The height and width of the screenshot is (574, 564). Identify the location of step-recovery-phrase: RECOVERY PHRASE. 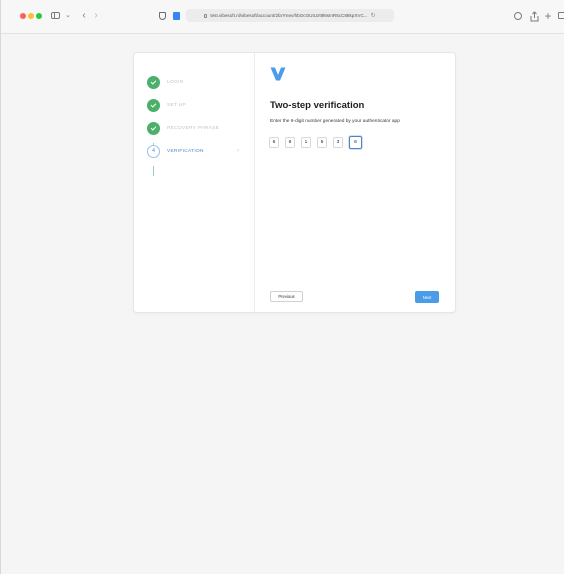
(183, 128).